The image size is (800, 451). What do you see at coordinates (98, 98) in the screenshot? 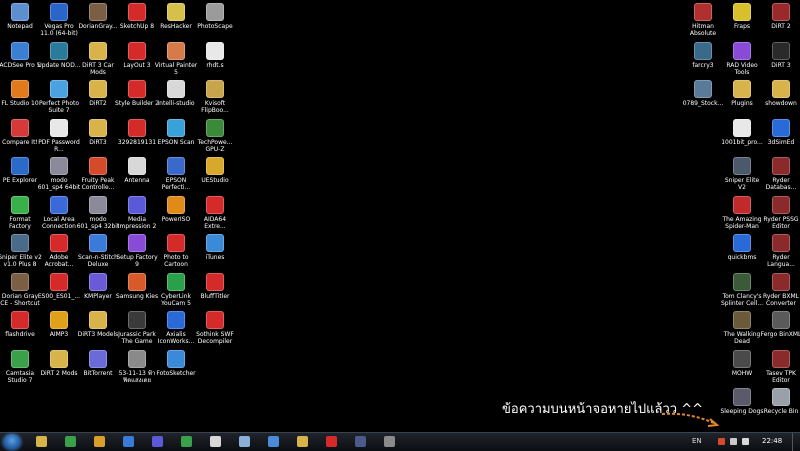
I see `desktop-shortcut: DiRT2` at bounding box center [98, 98].